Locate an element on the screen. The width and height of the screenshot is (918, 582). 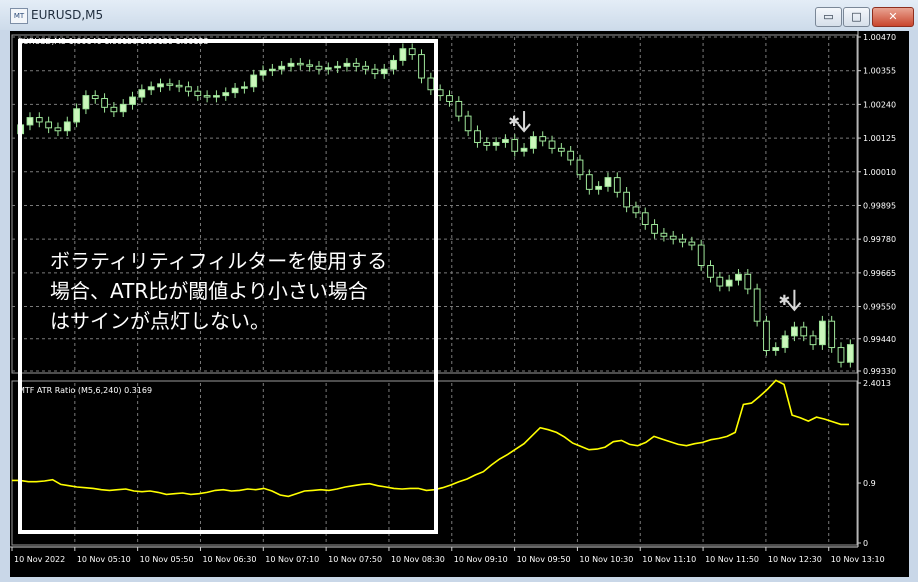
window-title: EURUSD,M5 is located at coordinates (67, 15).